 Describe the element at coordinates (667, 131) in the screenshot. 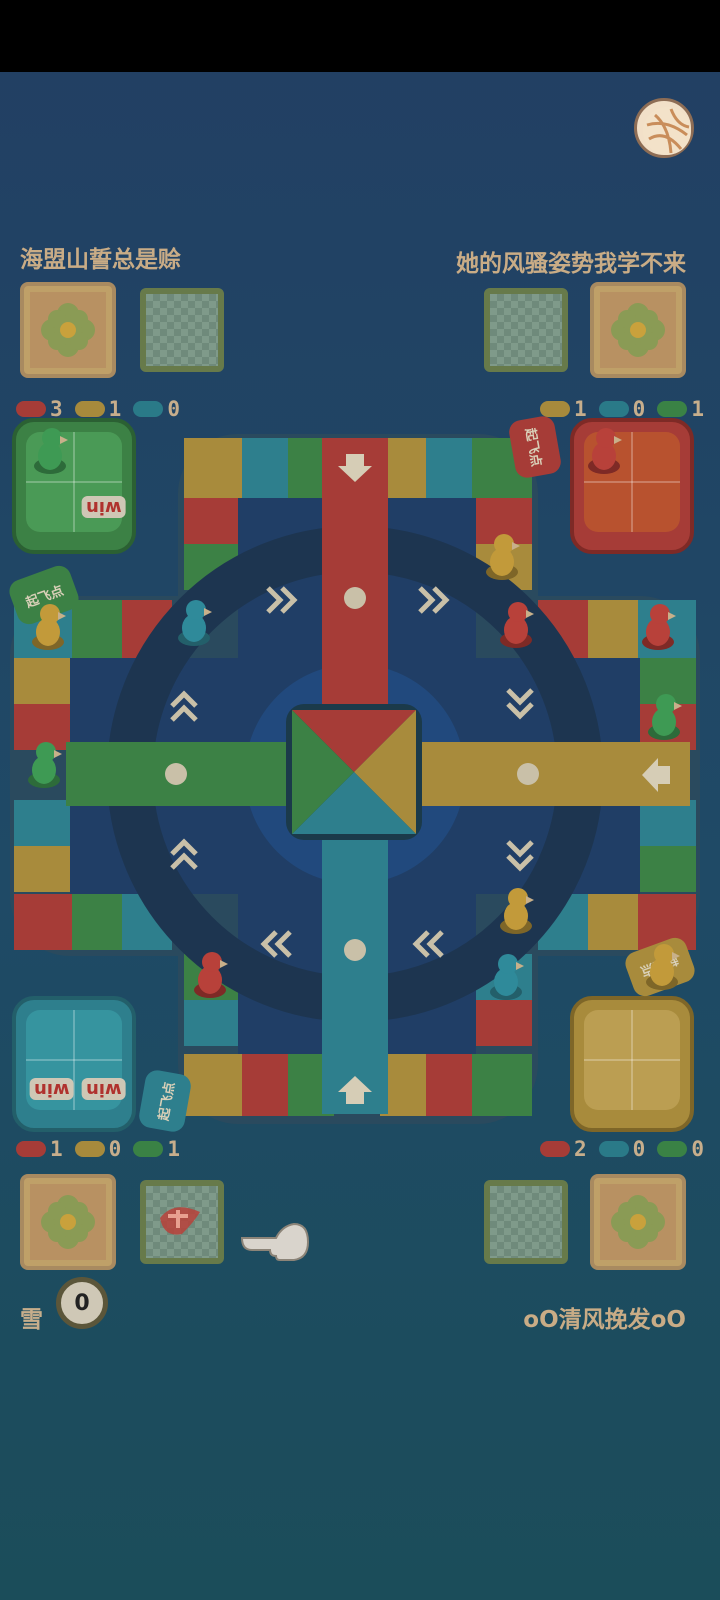

I see `menu-ball-icon` at that location.